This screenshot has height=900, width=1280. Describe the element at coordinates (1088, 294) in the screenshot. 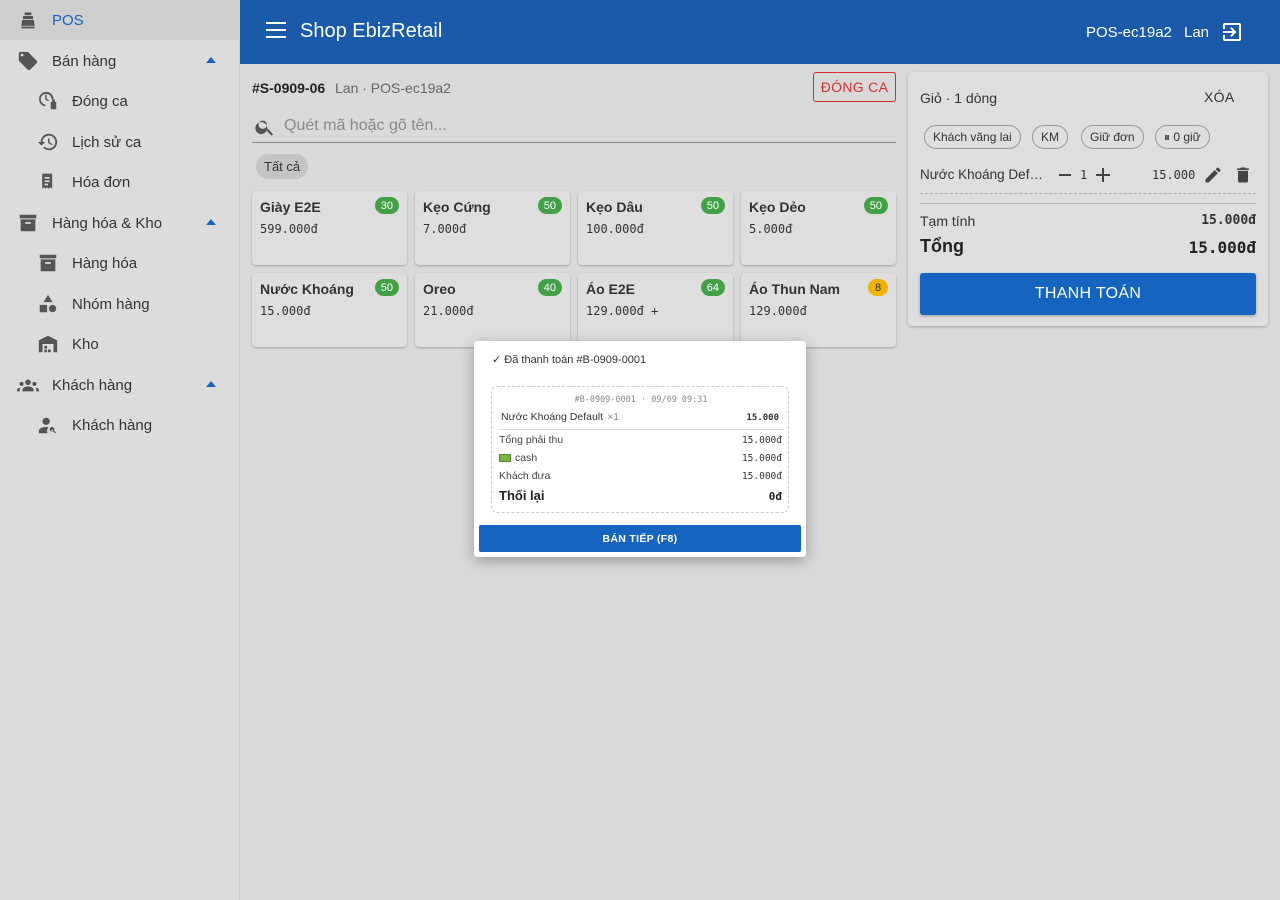

I see `pay-button: THANH TOÁN` at that location.